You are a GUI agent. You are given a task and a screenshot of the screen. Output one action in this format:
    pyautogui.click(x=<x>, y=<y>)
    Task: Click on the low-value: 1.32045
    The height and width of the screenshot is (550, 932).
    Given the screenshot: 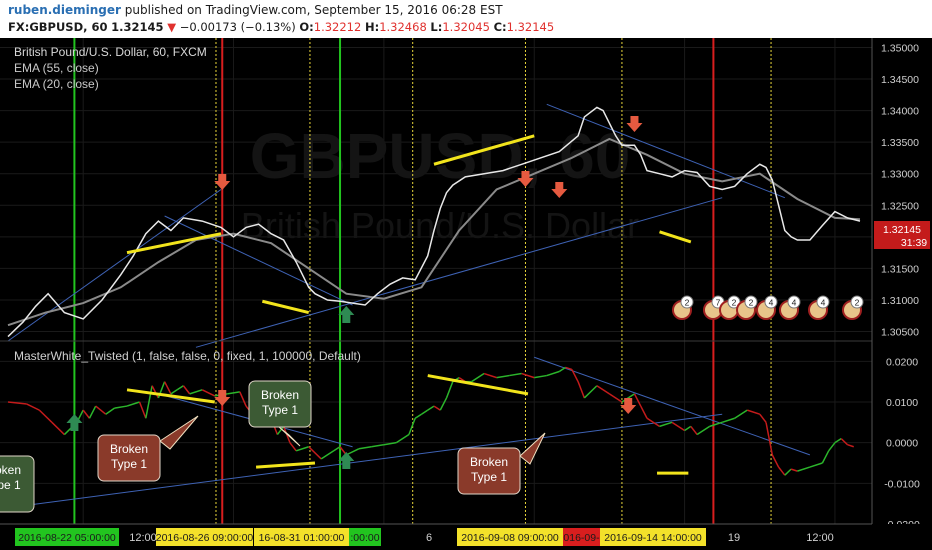 What is the action you would take?
    pyautogui.click(x=466, y=27)
    